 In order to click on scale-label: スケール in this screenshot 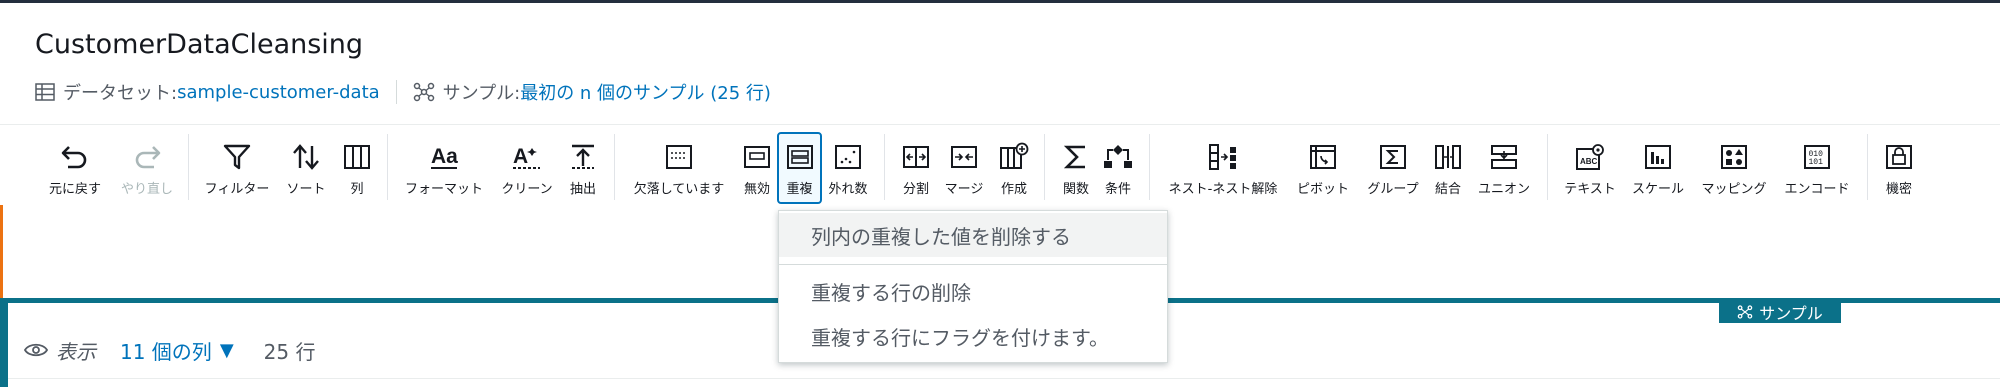, I will do `click(1657, 189)`.